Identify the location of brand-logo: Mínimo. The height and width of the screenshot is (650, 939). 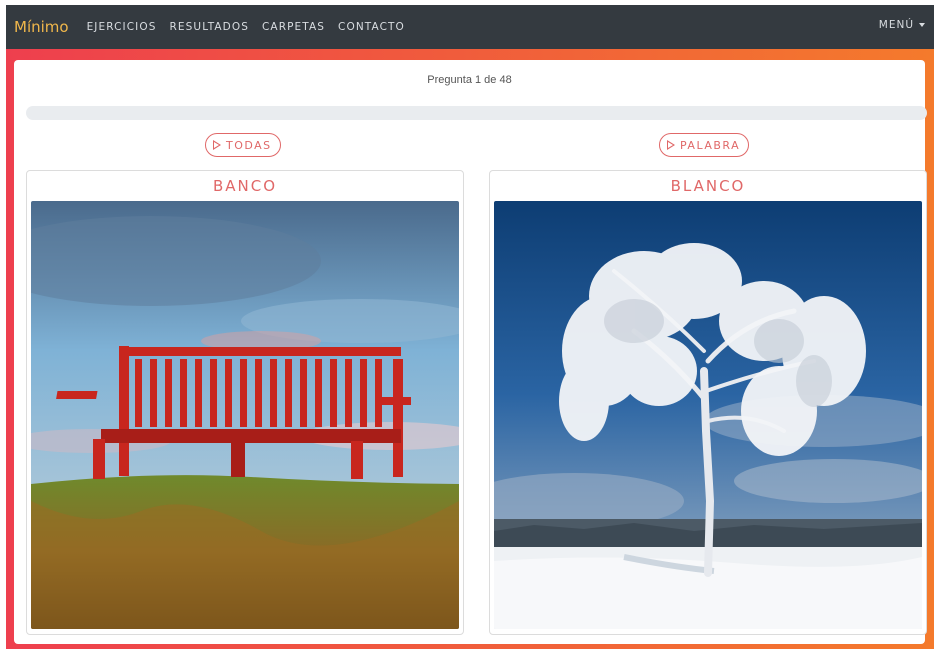
(41, 27).